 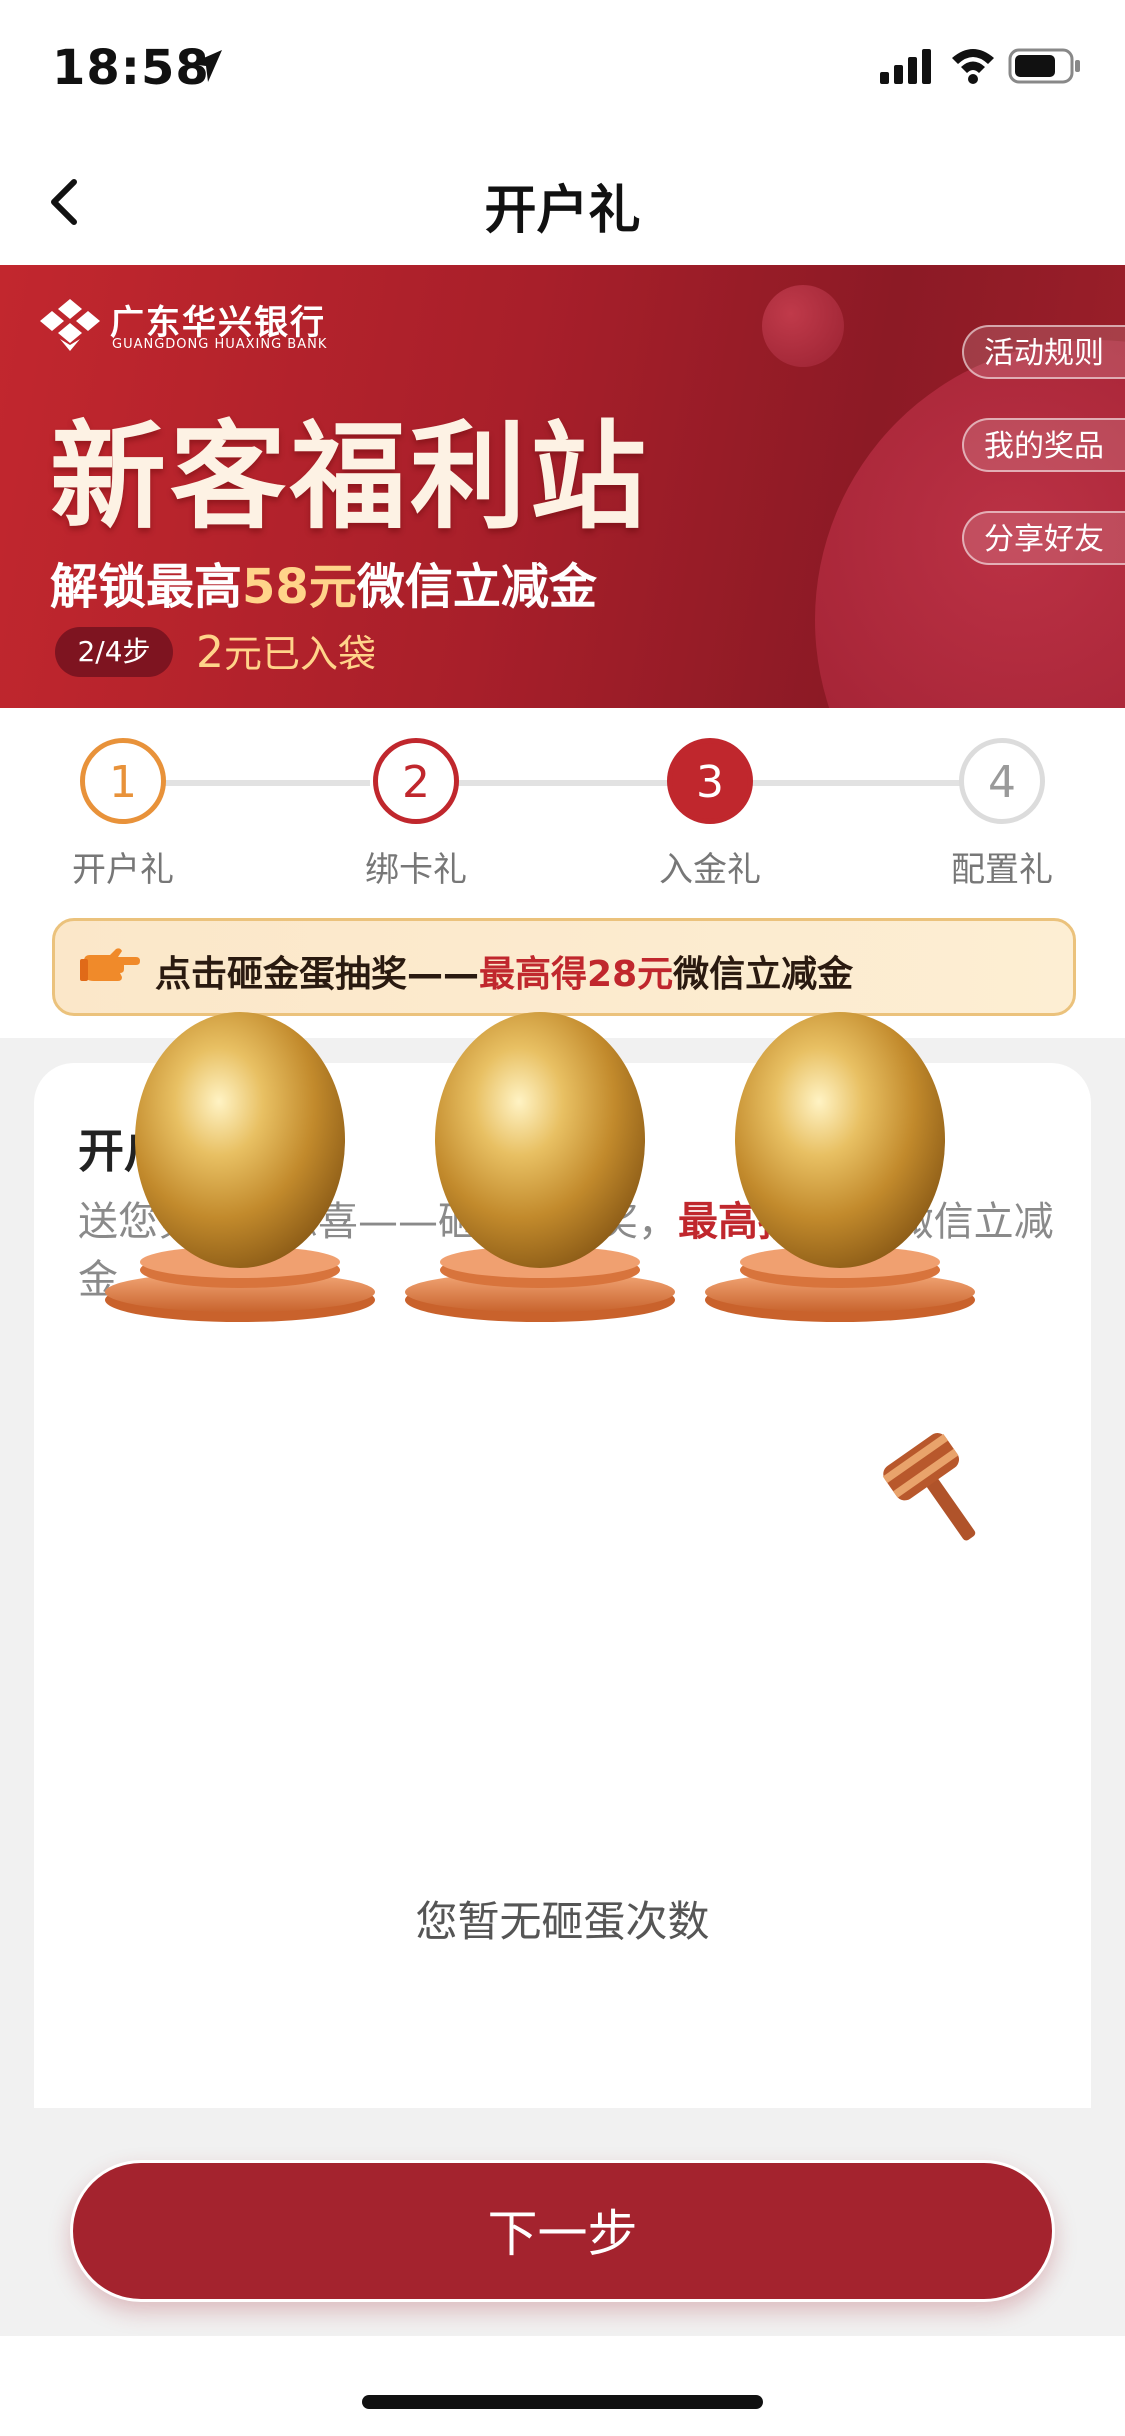 What do you see at coordinates (1043, 445) in the screenshot?
I see `my-prizes-button: 我的奖品` at bounding box center [1043, 445].